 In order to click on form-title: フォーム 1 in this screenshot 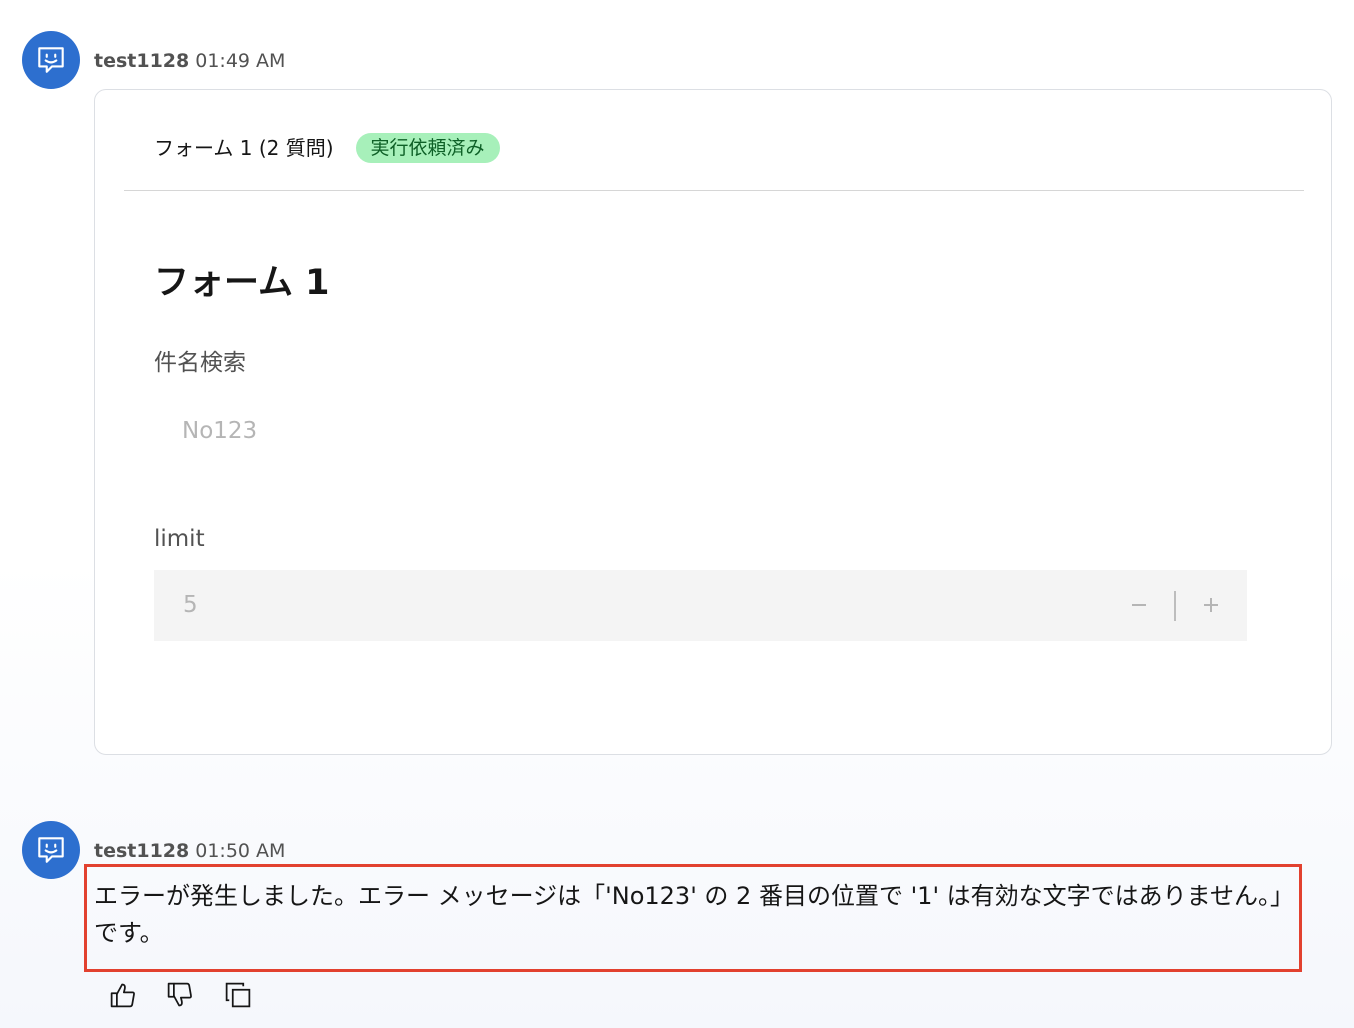, I will do `click(242, 283)`.